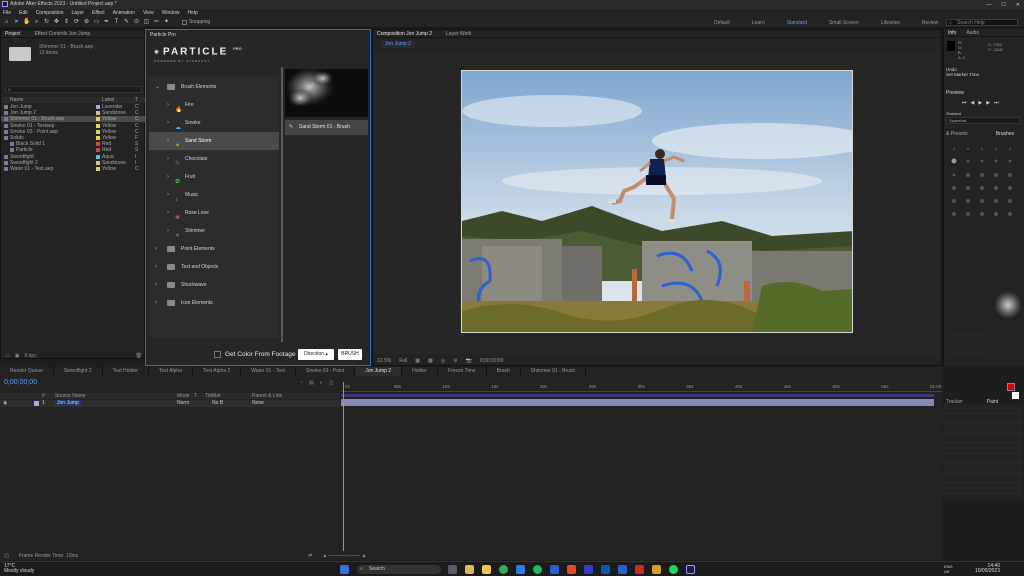  Describe the element at coordinates (214, 123) in the screenshot. I see `tree-element: › ☁ Smoke` at that location.